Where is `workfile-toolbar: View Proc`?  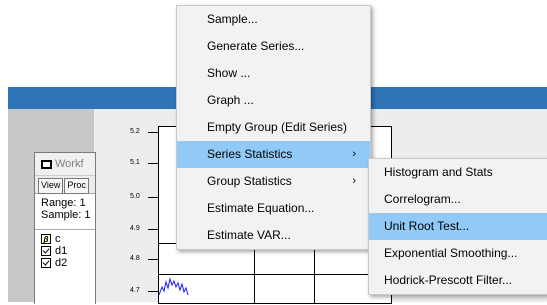
workfile-toolbar: View Proc is located at coordinates (65, 184).